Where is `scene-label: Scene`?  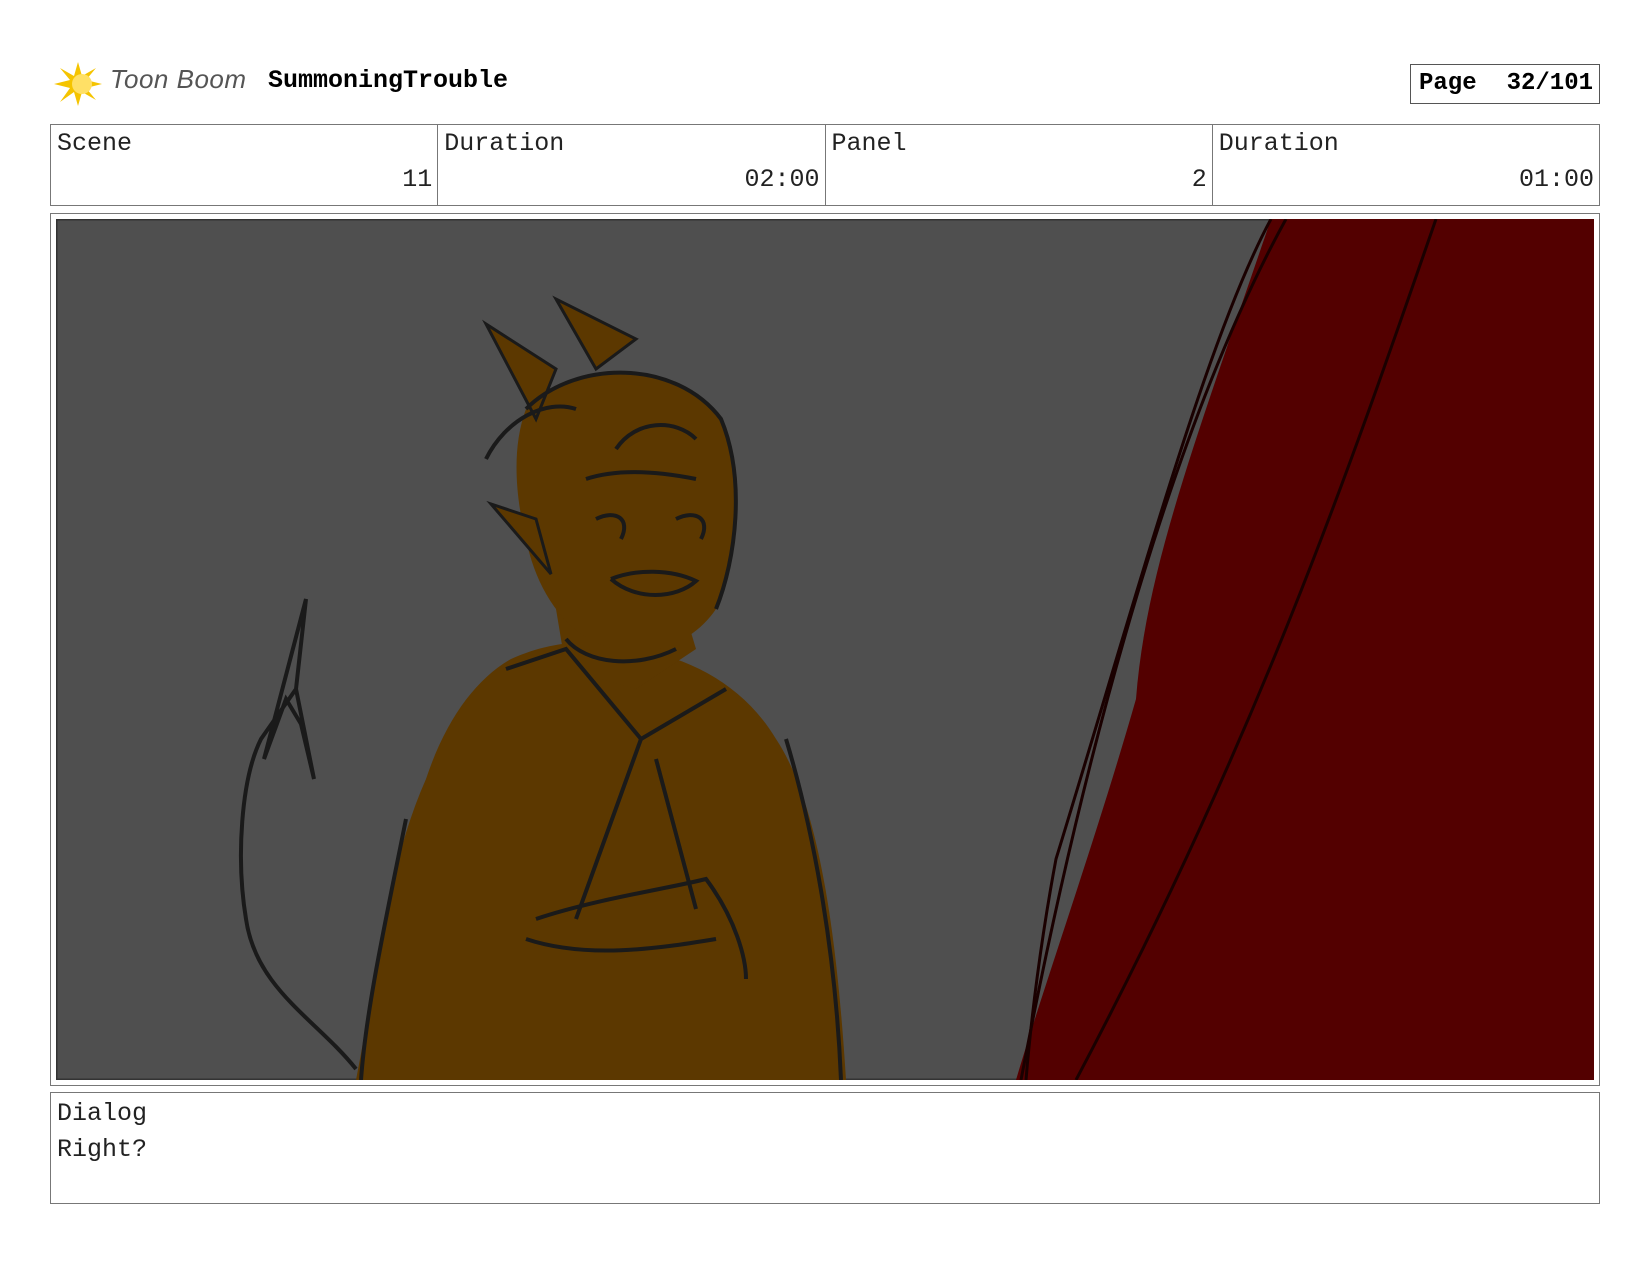 scene-label: Scene is located at coordinates (95, 143).